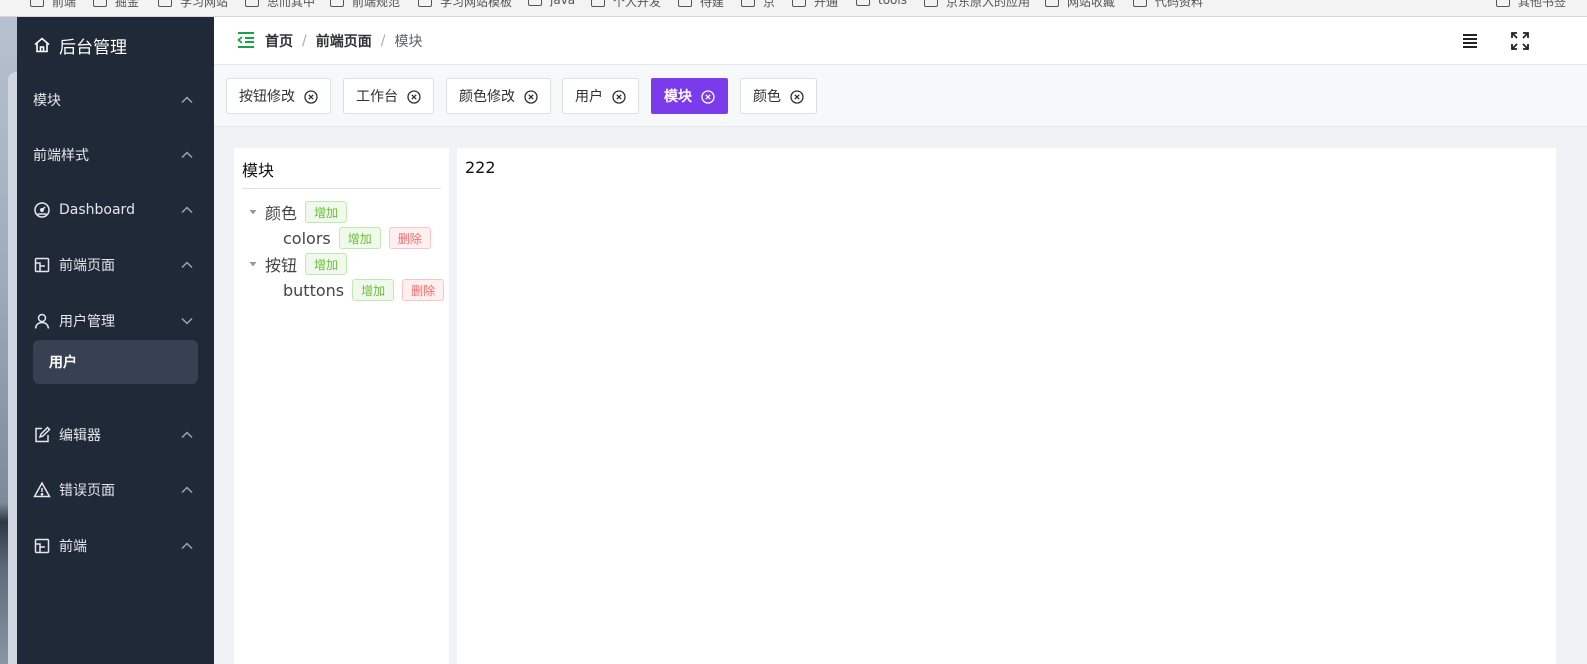  I want to click on fullscreen-icon, so click(1520, 41).